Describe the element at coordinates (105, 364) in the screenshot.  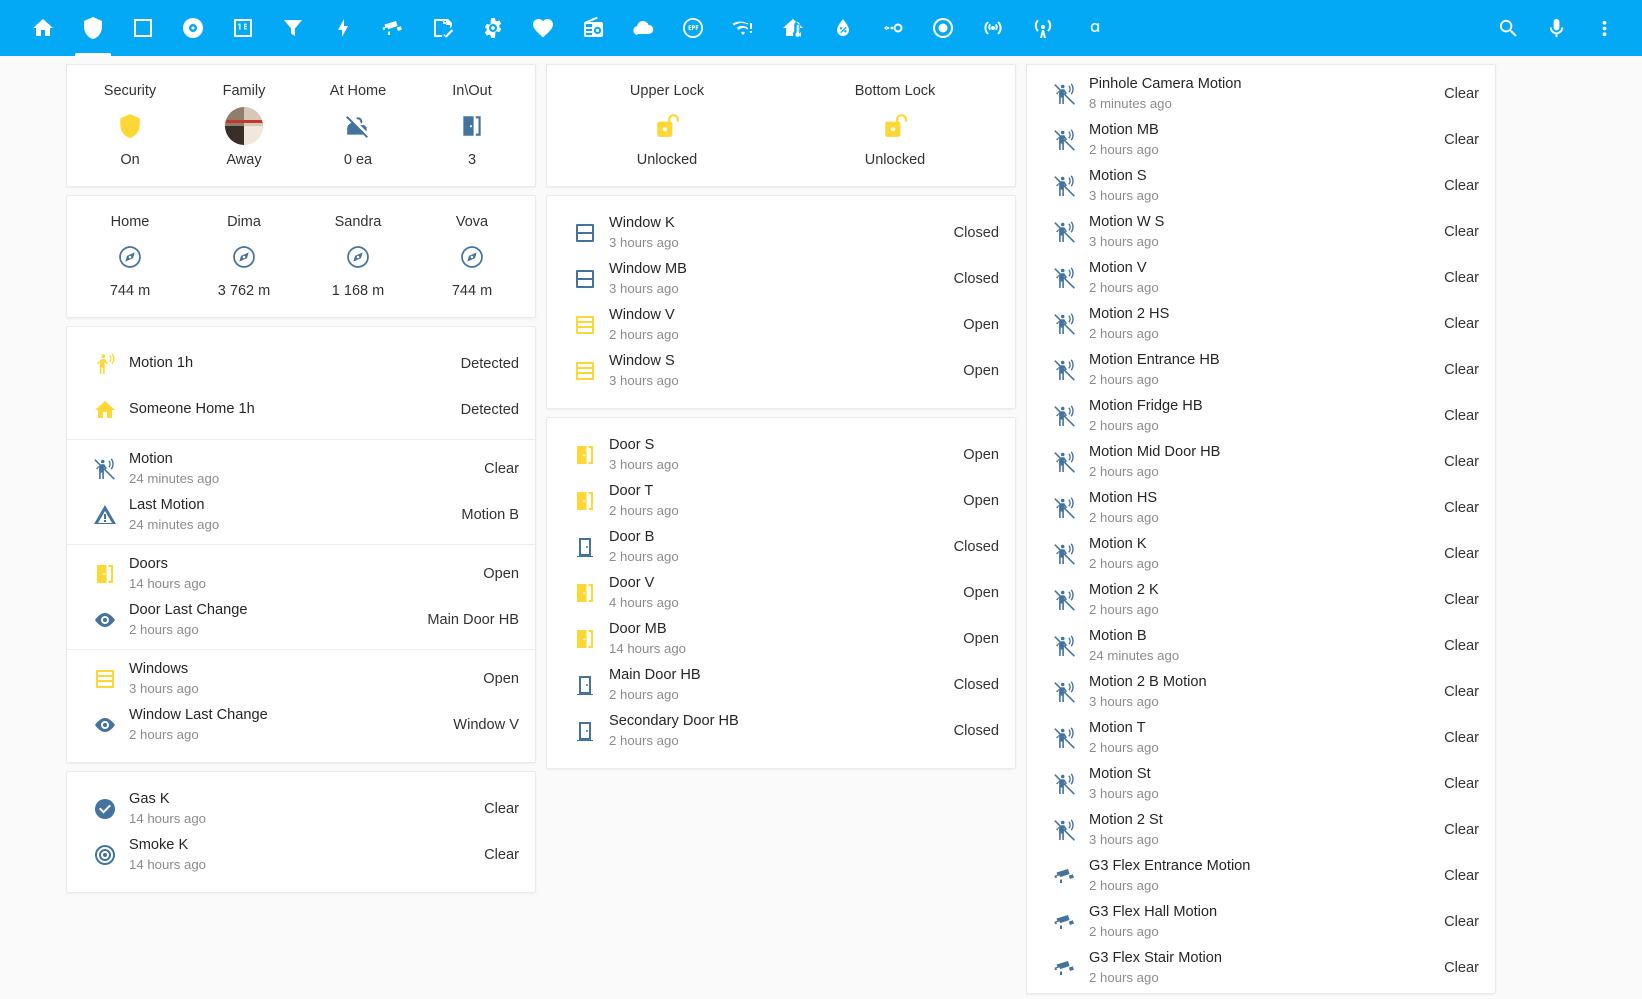
I see `motion-sensor-icon` at that location.